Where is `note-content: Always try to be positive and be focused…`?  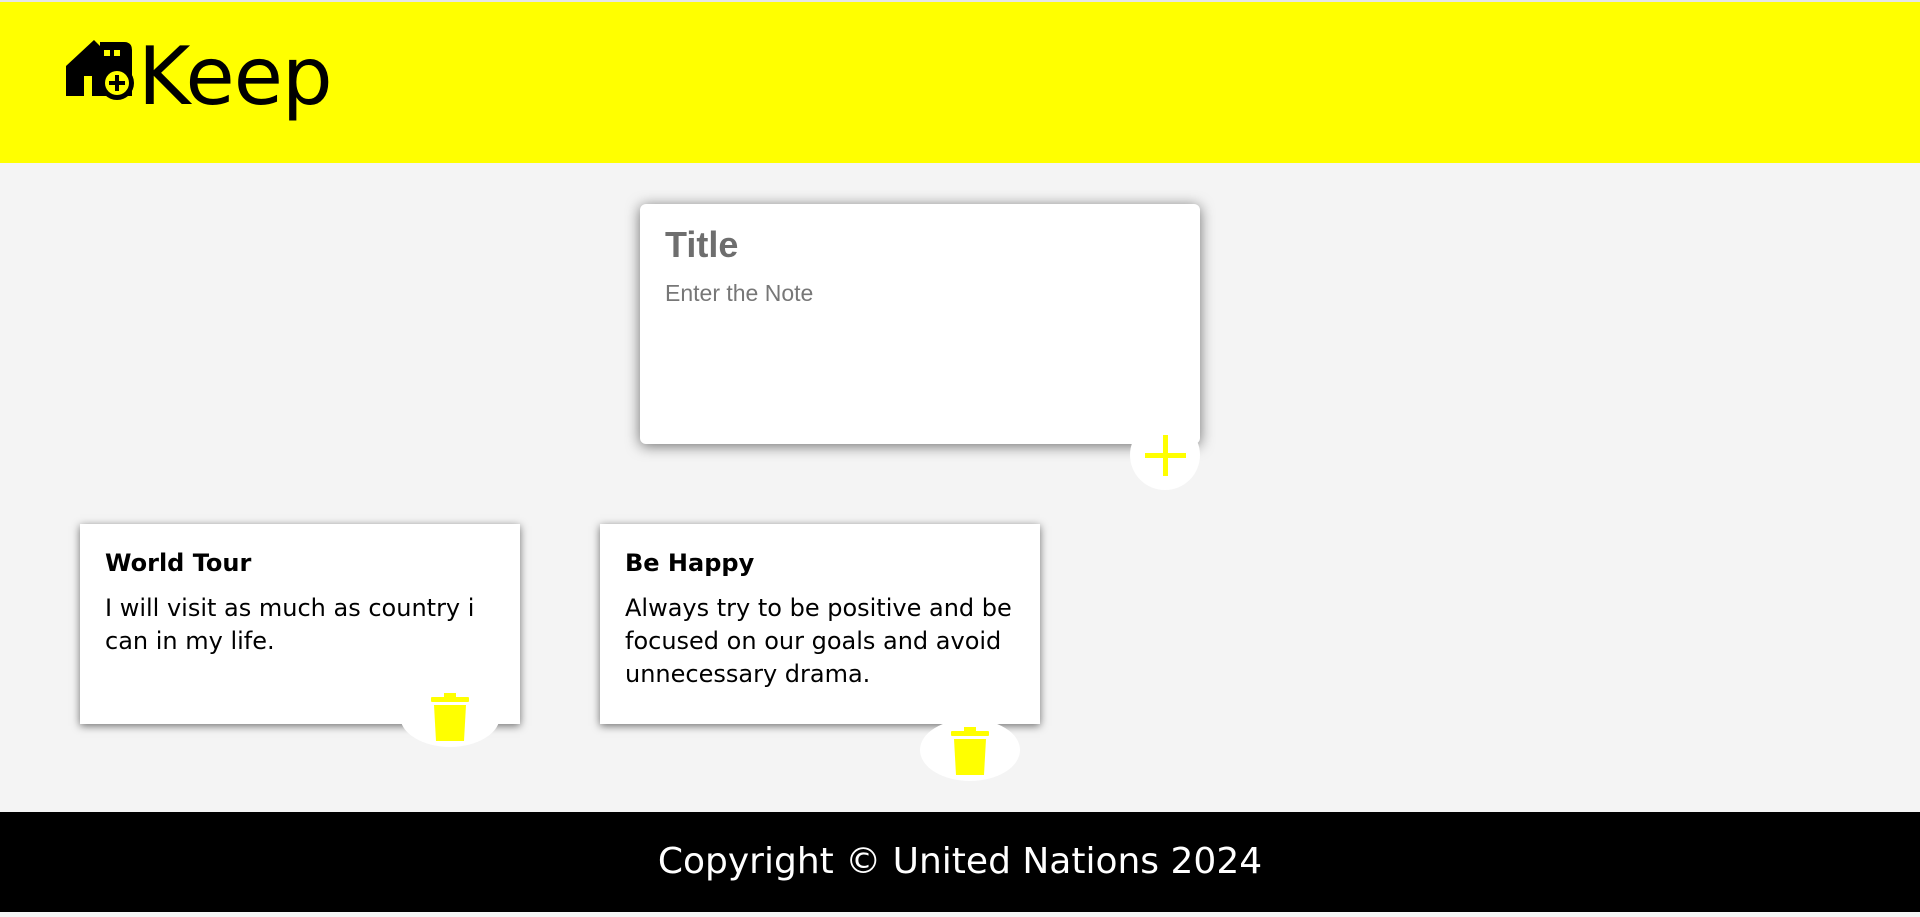 note-content: Always try to be positive and be focused… is located at coordinates (818, 641).